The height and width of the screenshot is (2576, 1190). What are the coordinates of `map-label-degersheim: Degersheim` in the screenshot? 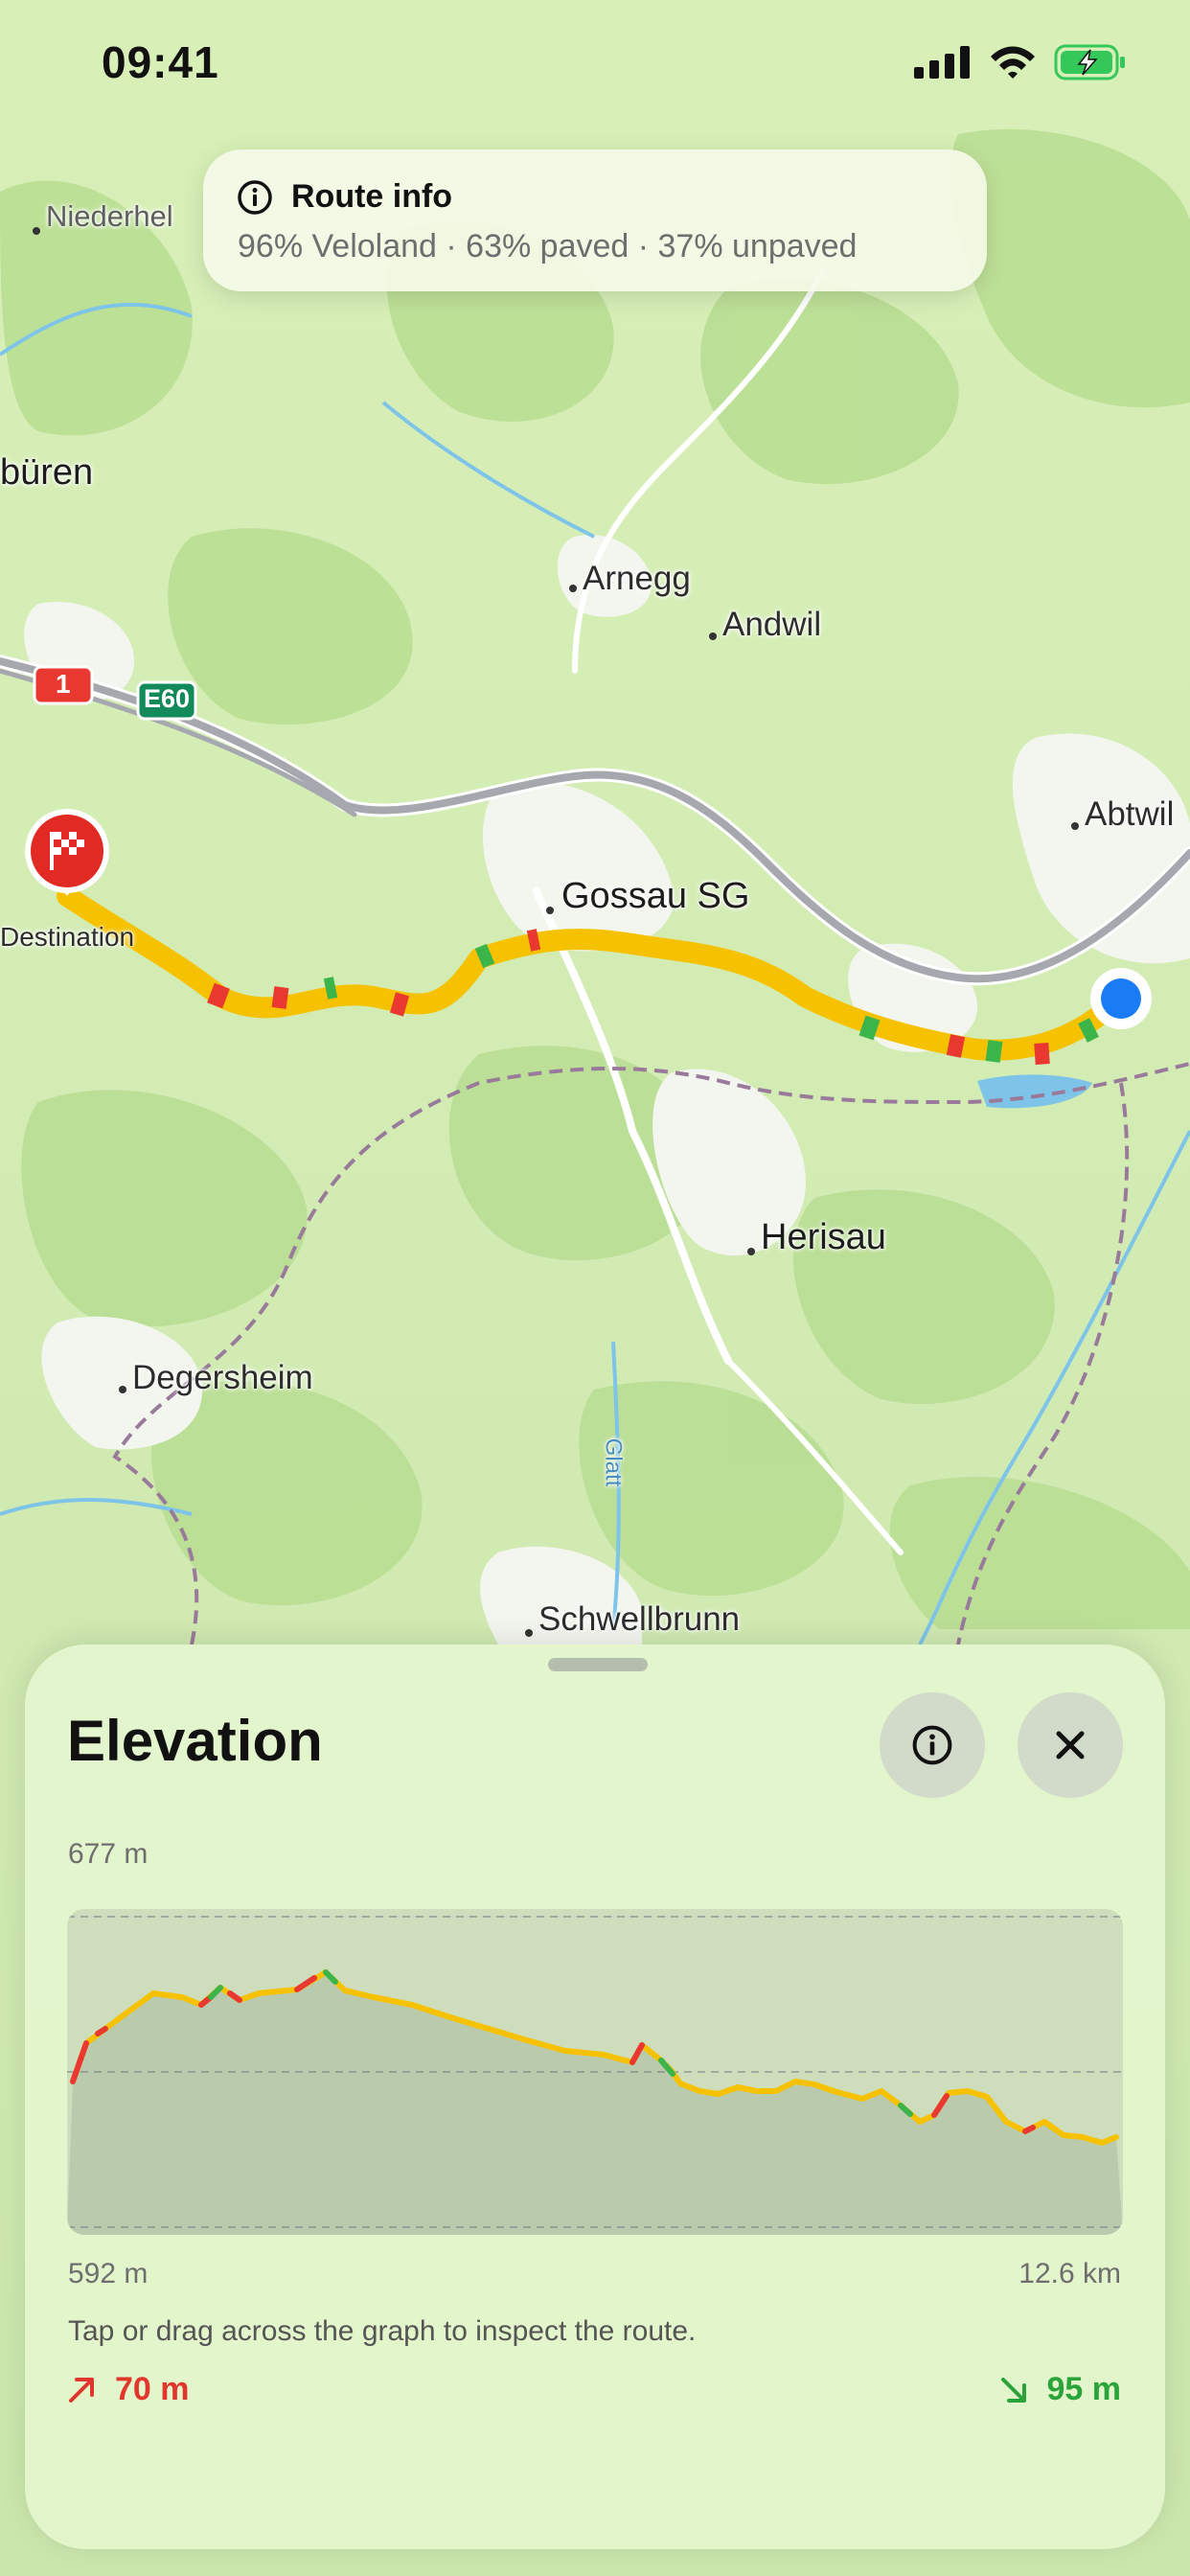 It's located at (222, 1377).